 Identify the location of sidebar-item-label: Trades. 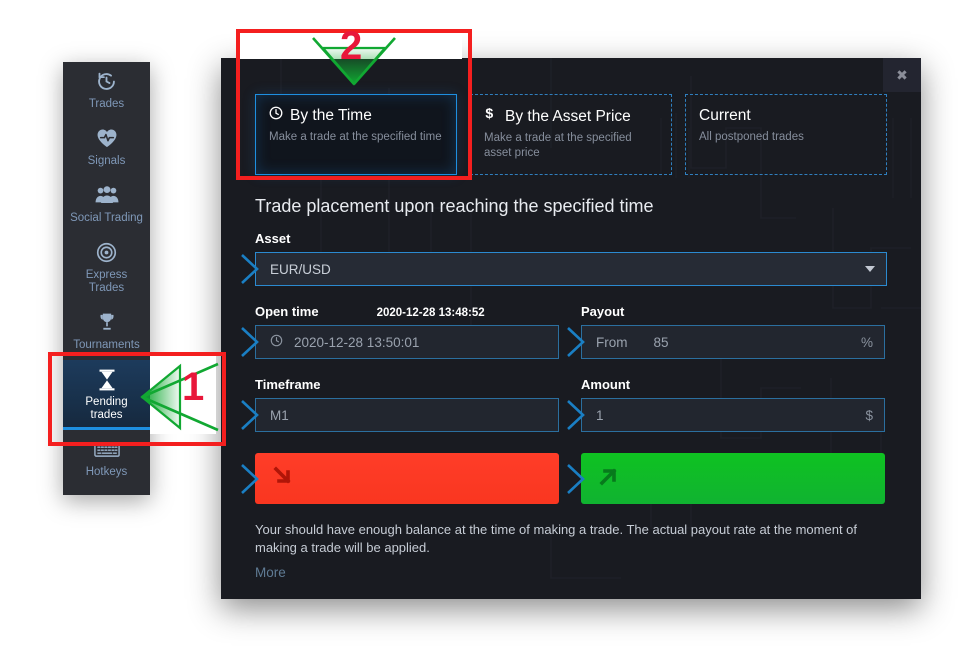
(106, 104).